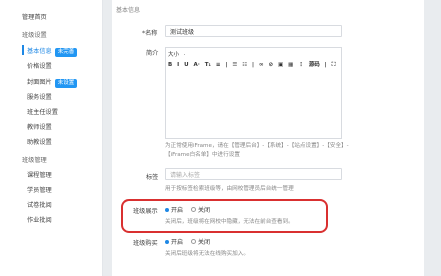 The width and height of the screenshot is (441, 276). I want to click on name-label: *名称, so click(150, 33).